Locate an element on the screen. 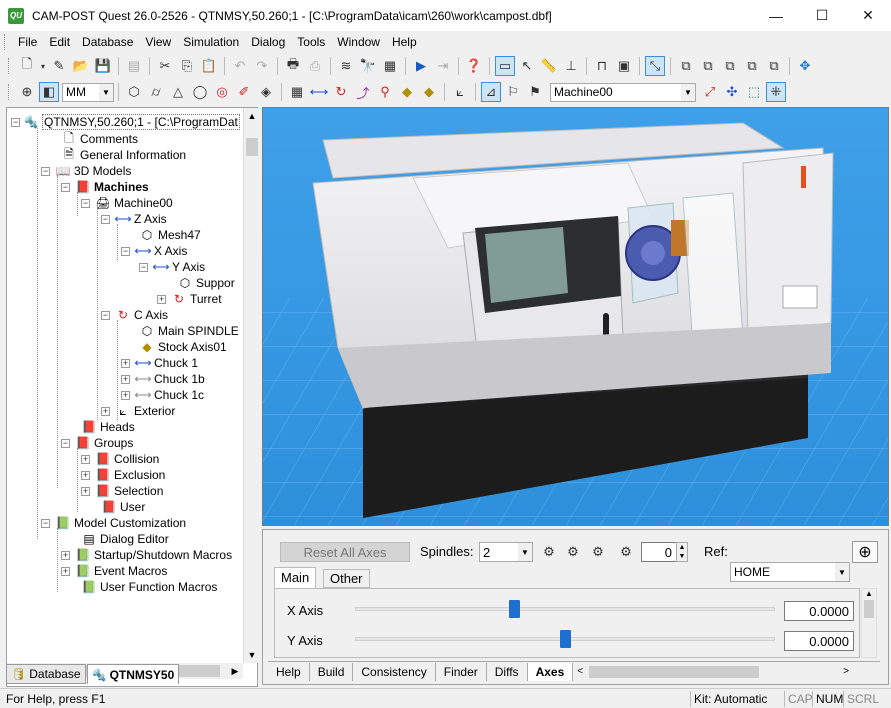  maximize-button: ☐ is located at coordinates (822, 15).